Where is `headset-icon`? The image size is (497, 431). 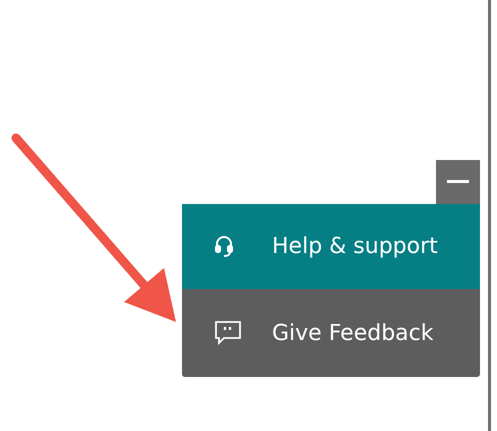
headset-icon is located at coordinates (224, 246).